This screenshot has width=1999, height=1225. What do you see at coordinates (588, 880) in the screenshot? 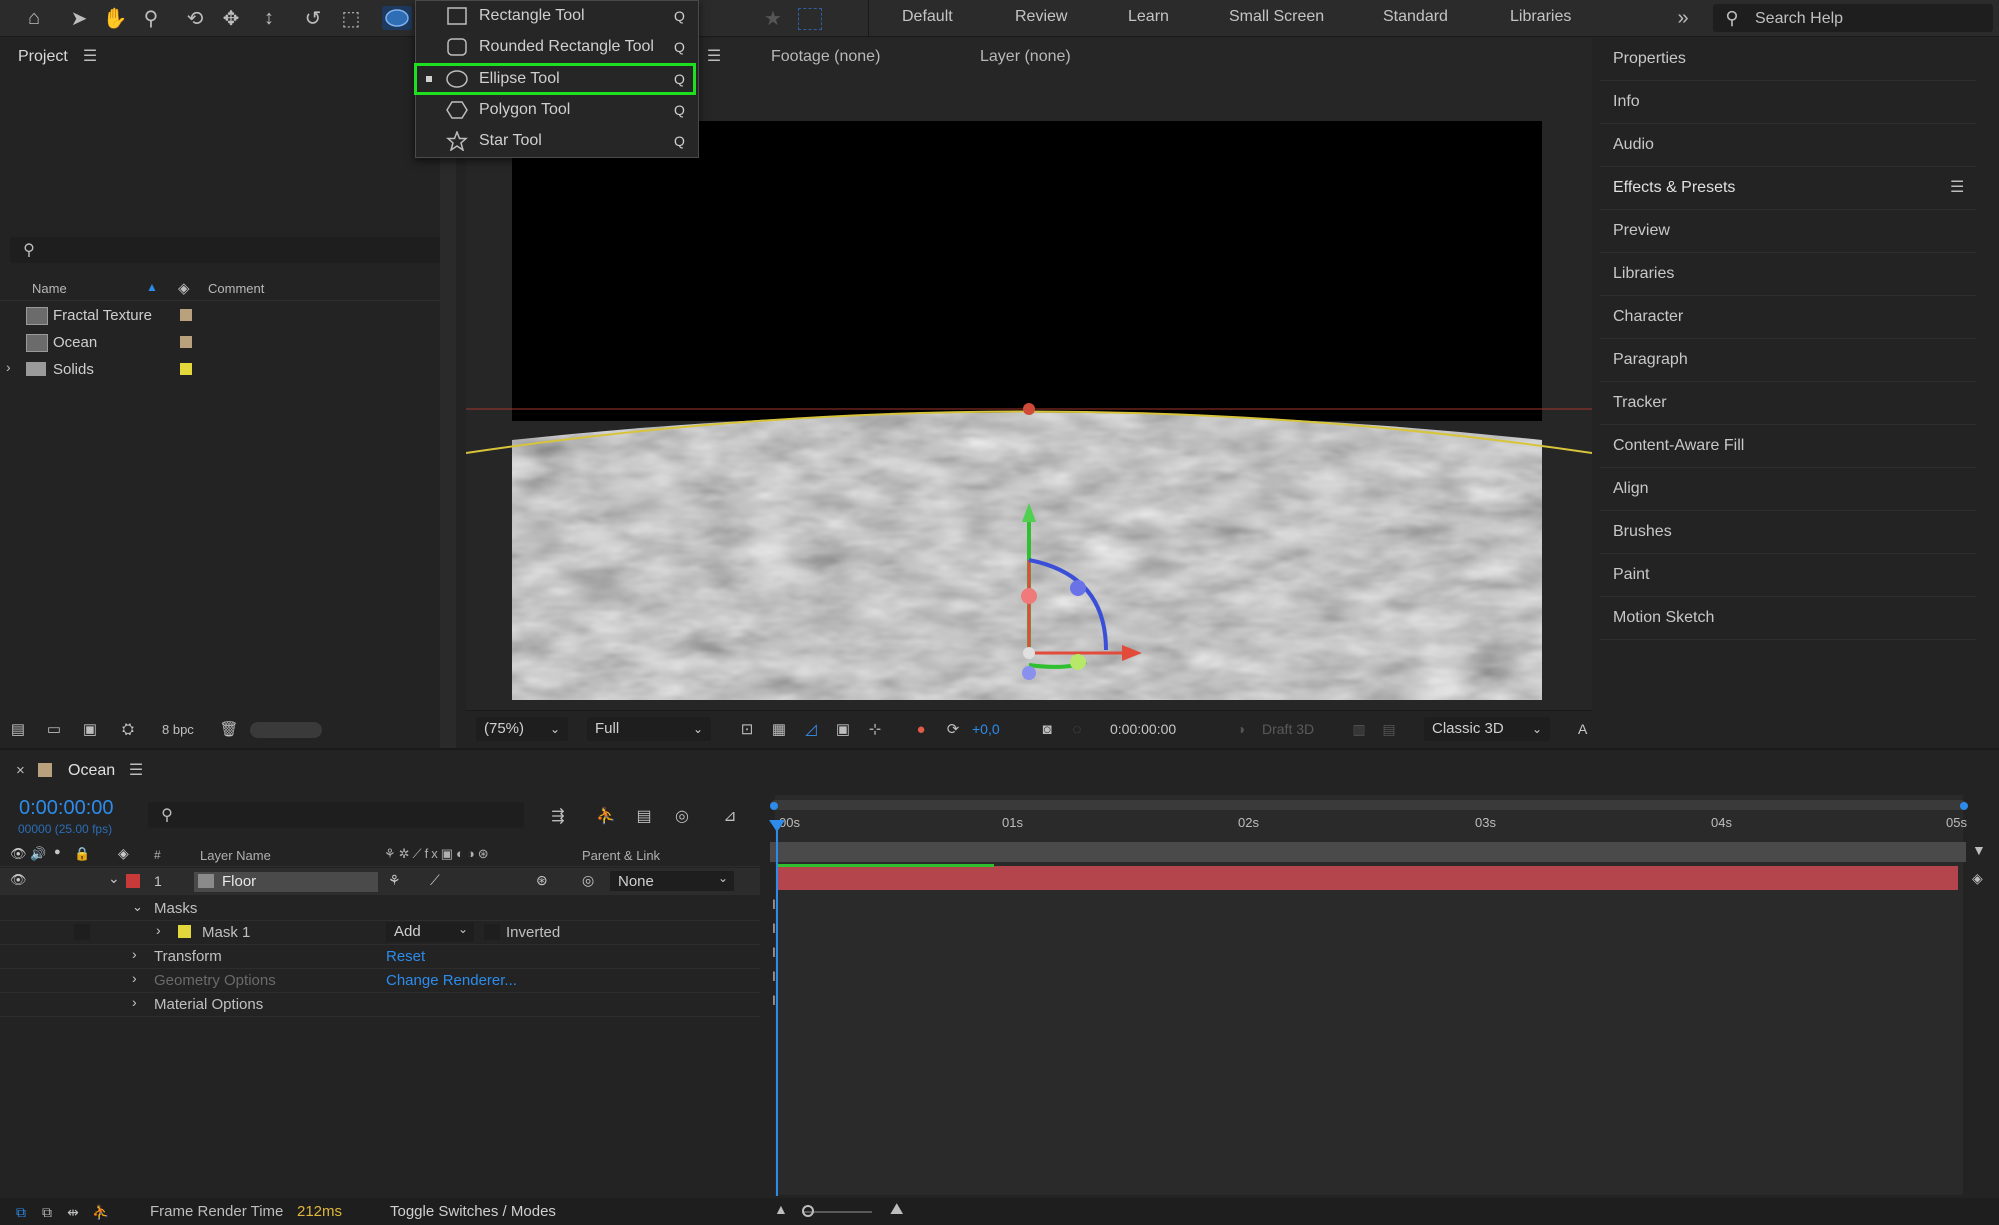
I see `pick-whip-icon: ◎` at bounding box center [588, 880].